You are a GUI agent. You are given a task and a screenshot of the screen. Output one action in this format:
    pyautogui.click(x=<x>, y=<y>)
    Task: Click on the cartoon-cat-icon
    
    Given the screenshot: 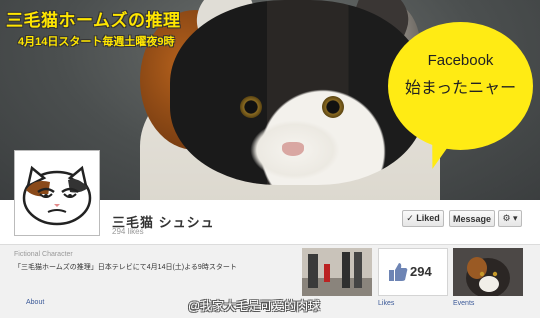 What is the action you would take?
    pyautogui.click(x=57, y=195)
    